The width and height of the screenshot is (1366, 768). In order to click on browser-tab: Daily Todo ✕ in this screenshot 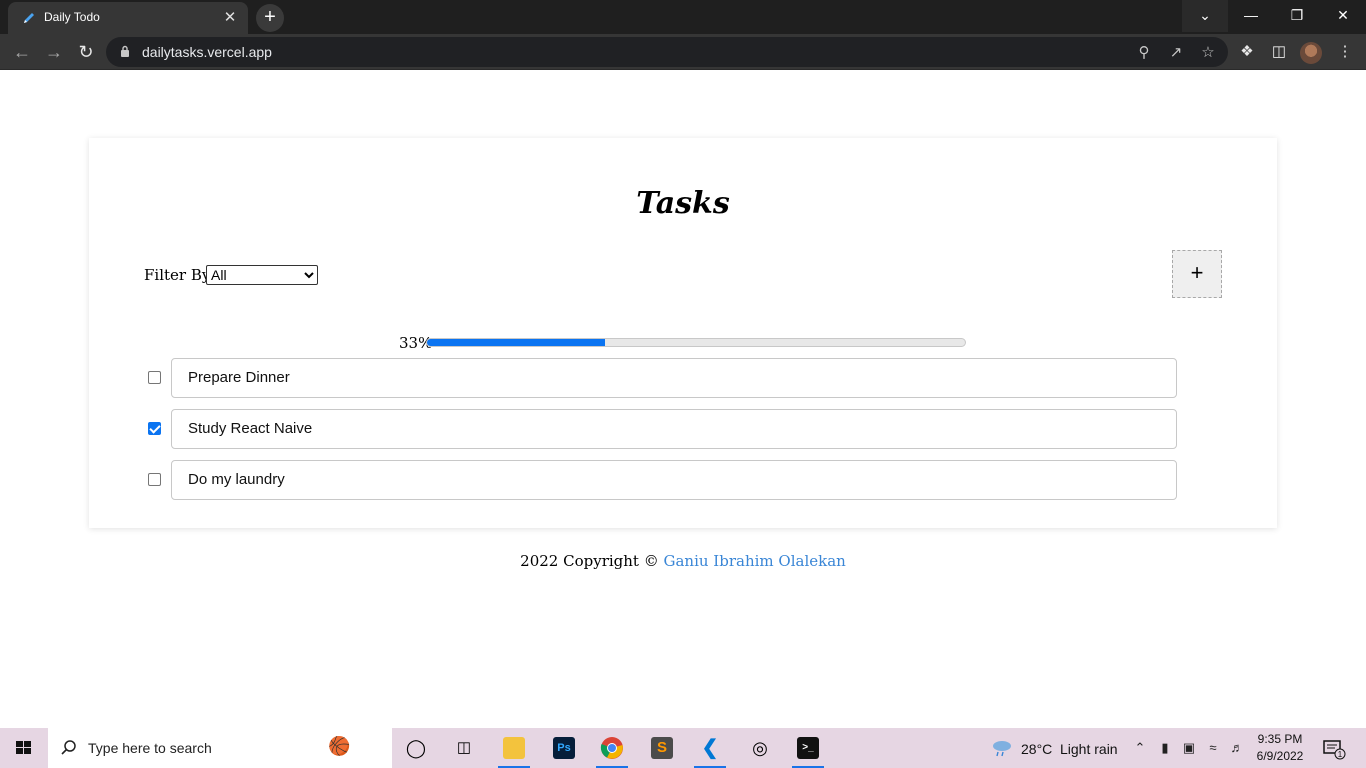, I will do `click(128, 18)`.